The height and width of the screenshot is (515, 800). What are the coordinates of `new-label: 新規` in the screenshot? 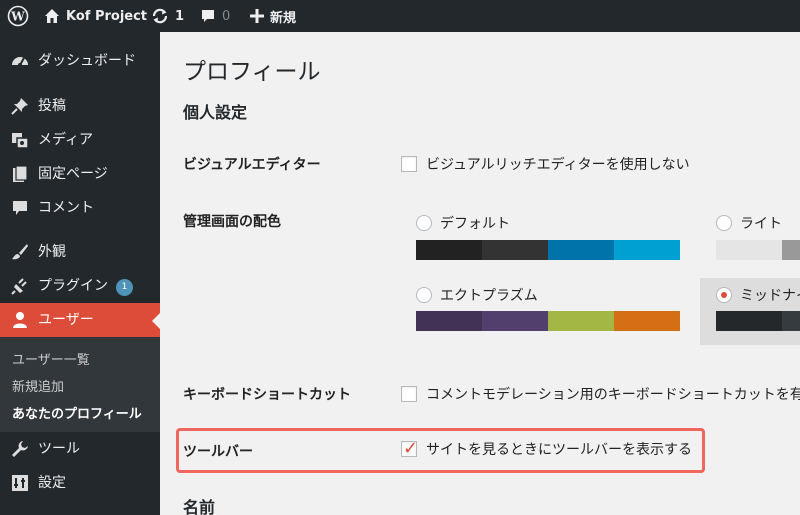 It's located at (283, 18).